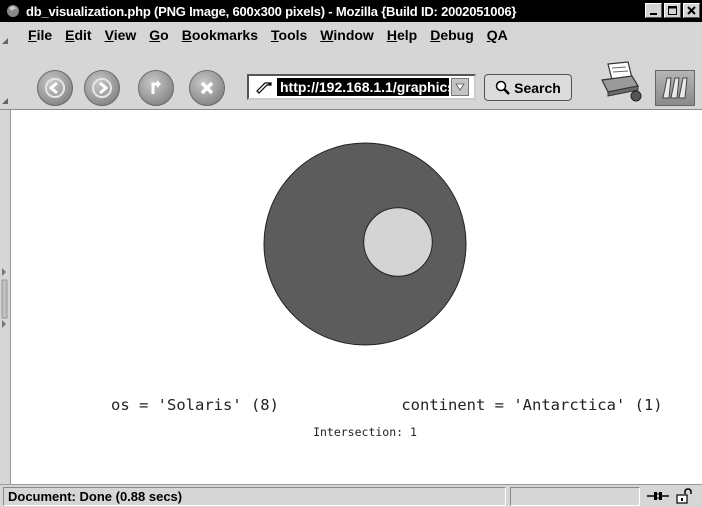 This screenshot has width=702, height=507. What do you see at coordinates (391, 35) in the screenshot?
I see `menu-accesskey: H` at bounding box center [391, 35].